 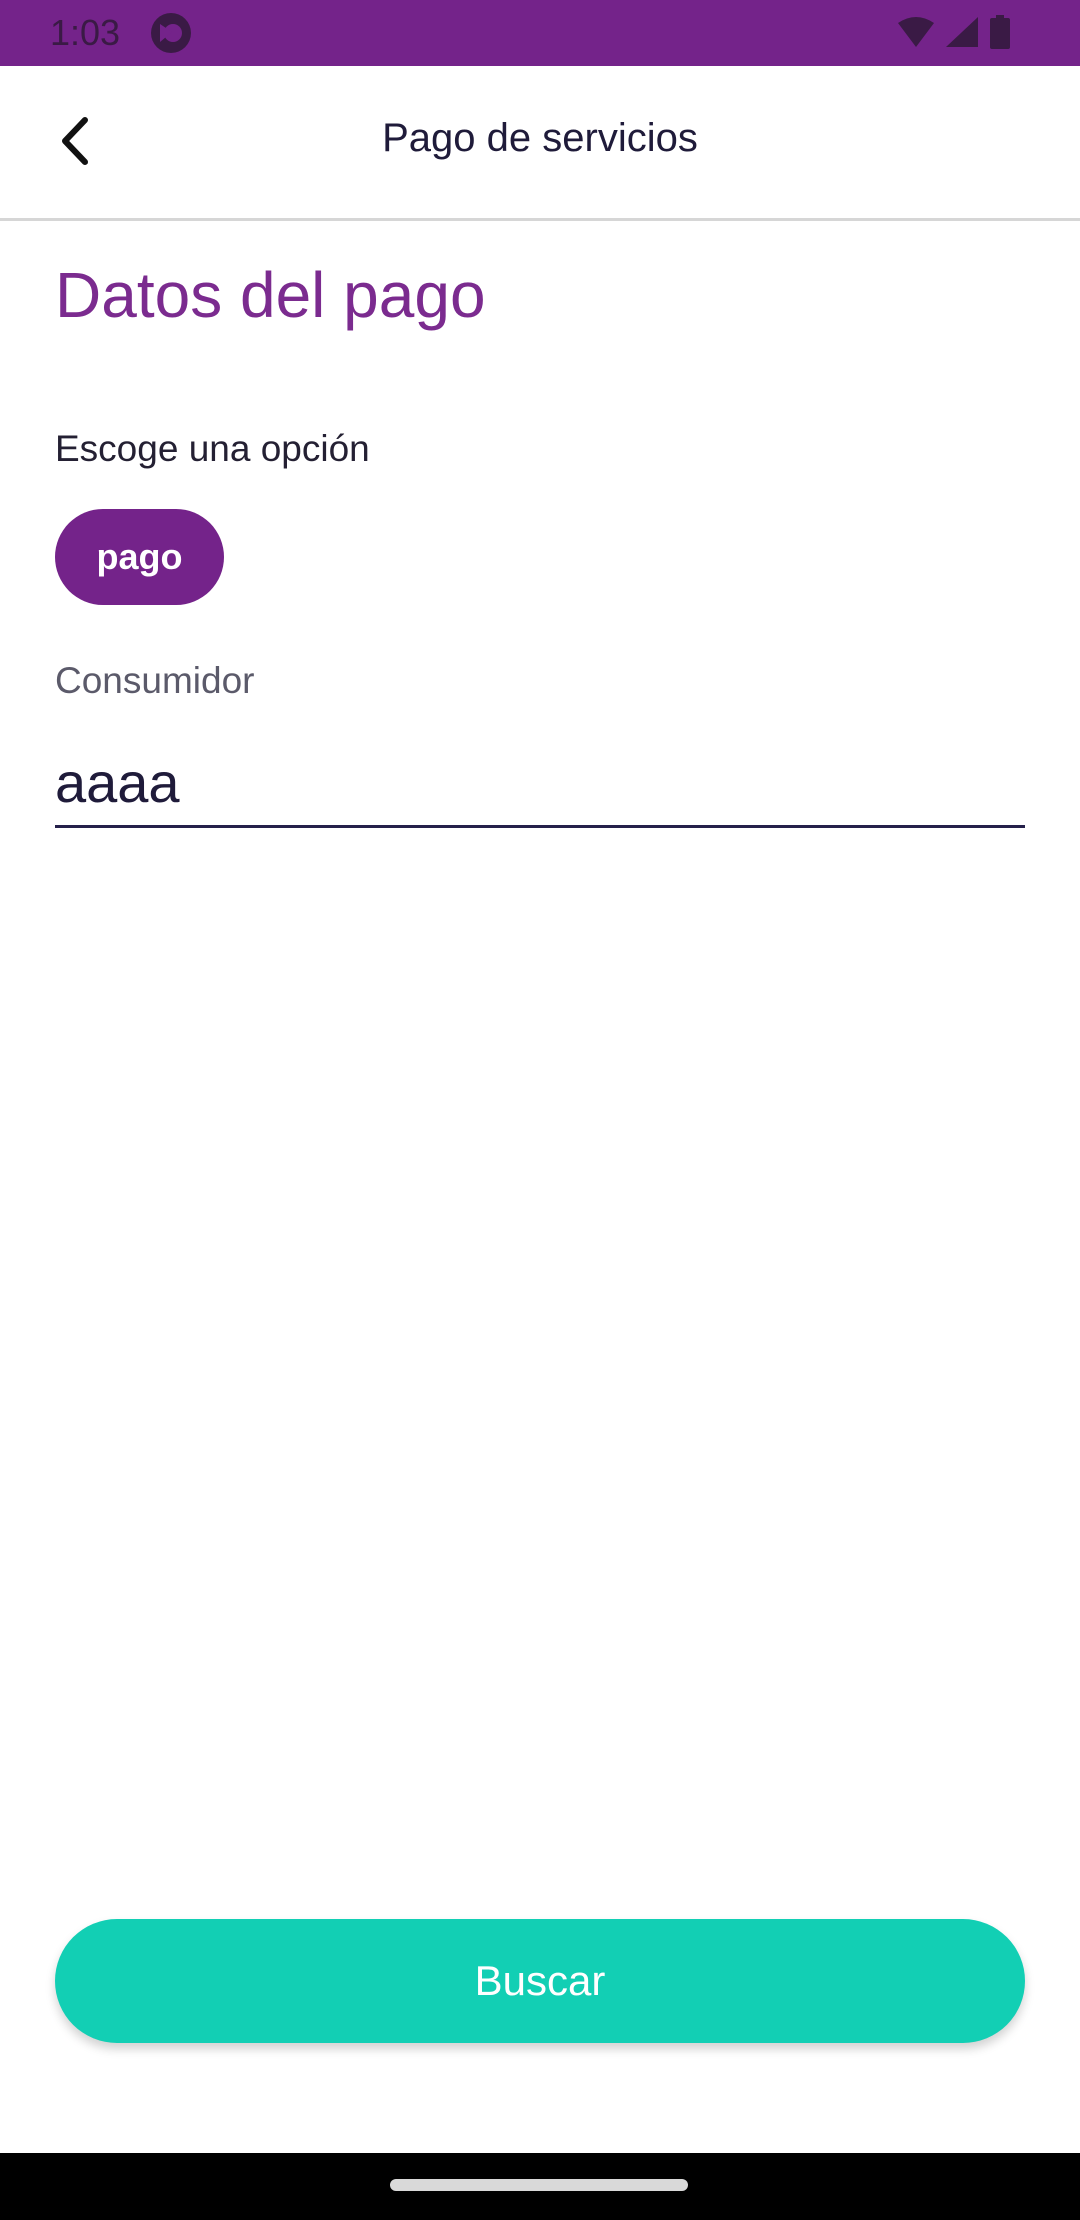 I want to click on page-title: Pago de servicios, so click(x=540, y=138).